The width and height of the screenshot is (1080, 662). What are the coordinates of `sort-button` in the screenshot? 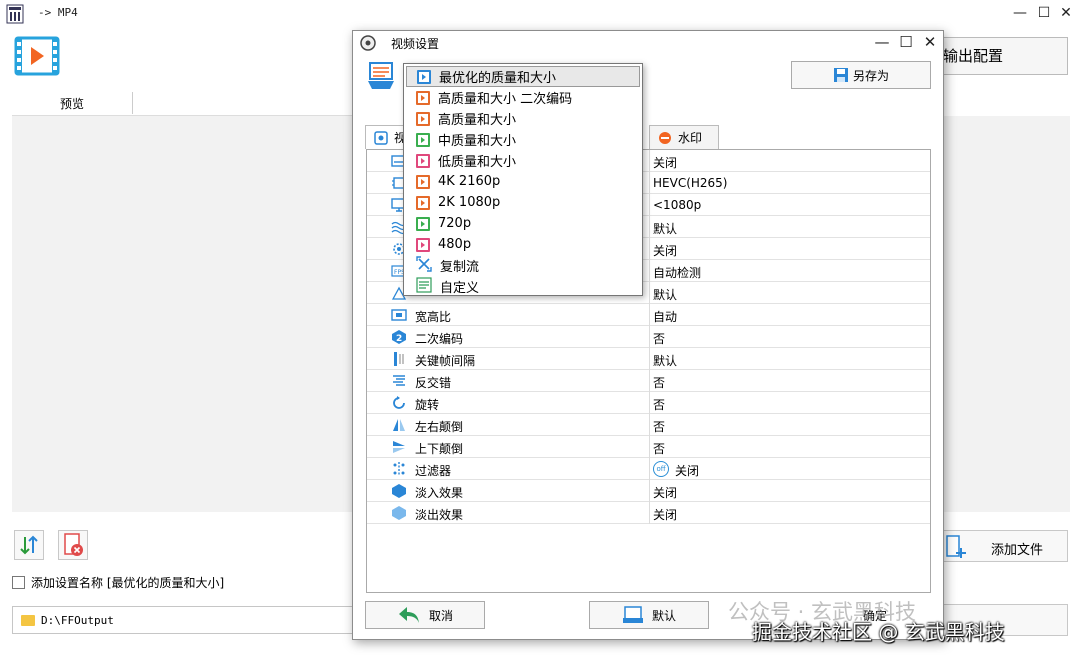 It's located at (29, 545).